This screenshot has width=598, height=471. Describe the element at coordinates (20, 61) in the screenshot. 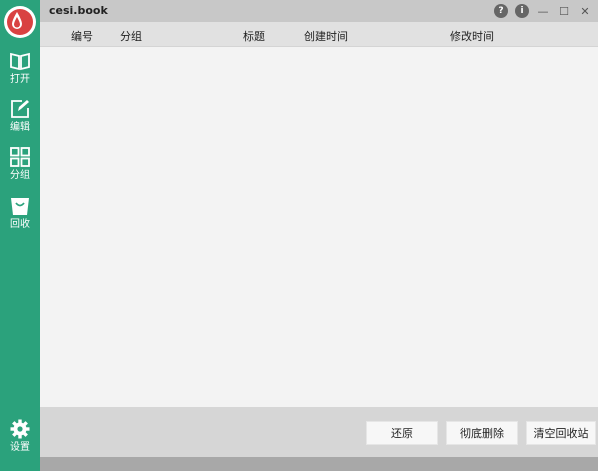

I see `book-open-icon` at that location.